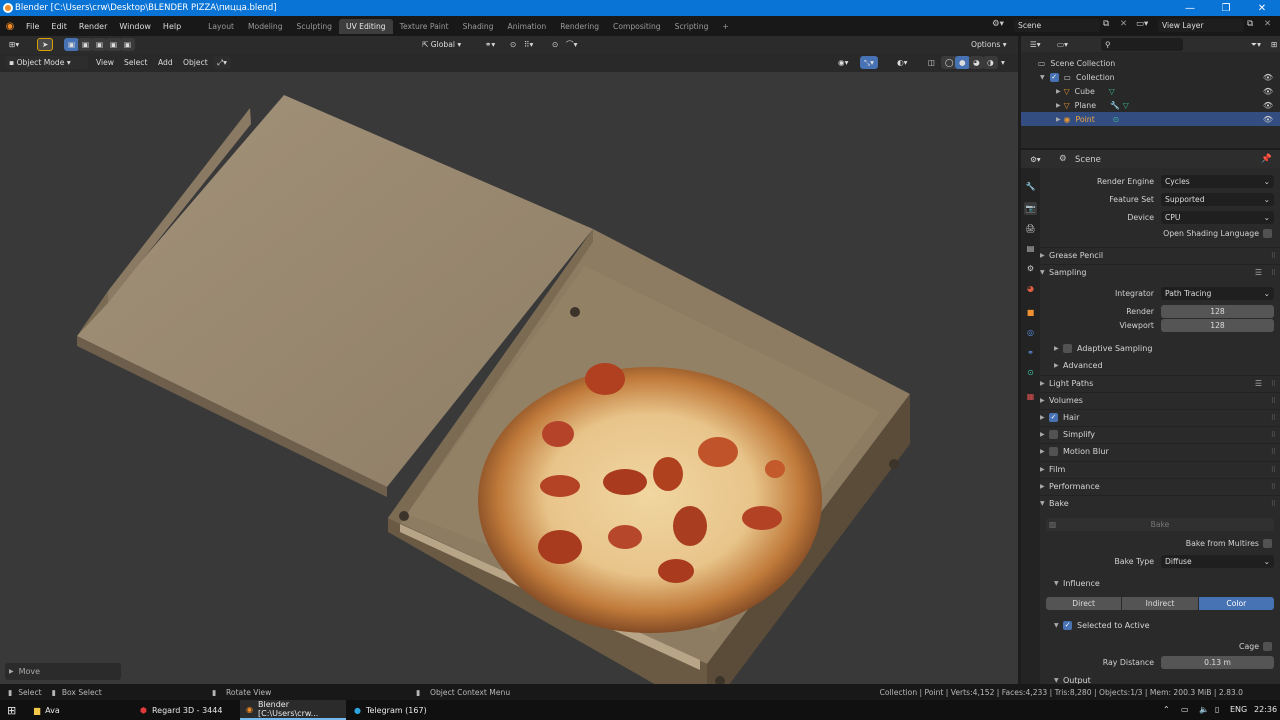 This screenshot has width=1280, height=720. What do you see at coordinates (1217, 709) in the screenshot?
I see `battery-icon: ▯` at bounding box center [1217, 709].